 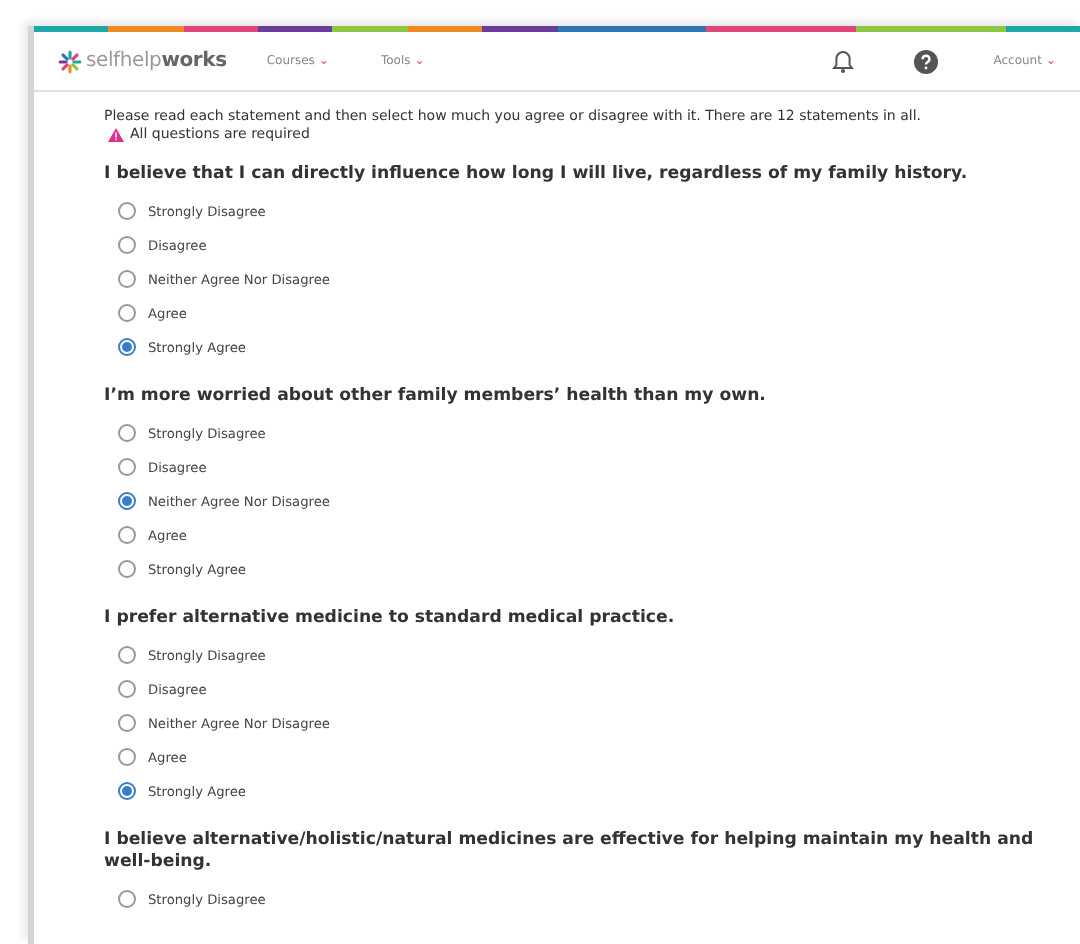 I want to click on question-statement: I believe alternative/holistic/natural medicines are effective for helping maintain my health and well-being., so click(x=570, y=852).